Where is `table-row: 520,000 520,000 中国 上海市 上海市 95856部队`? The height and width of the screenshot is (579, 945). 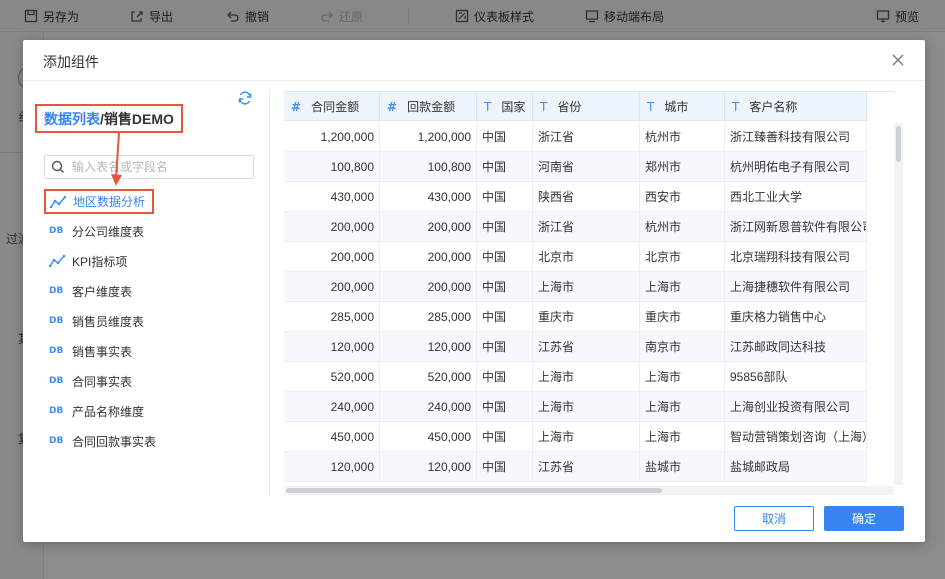 table-row: 520,000 520,000 中国 上海市 上海市 95856部队 is located at coordinates (575, 377).